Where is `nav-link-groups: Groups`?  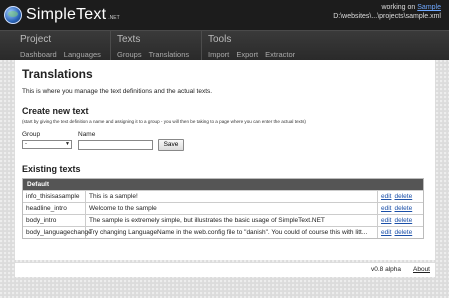 nav-link-groups: Groups is located at coordinates (129, 54).